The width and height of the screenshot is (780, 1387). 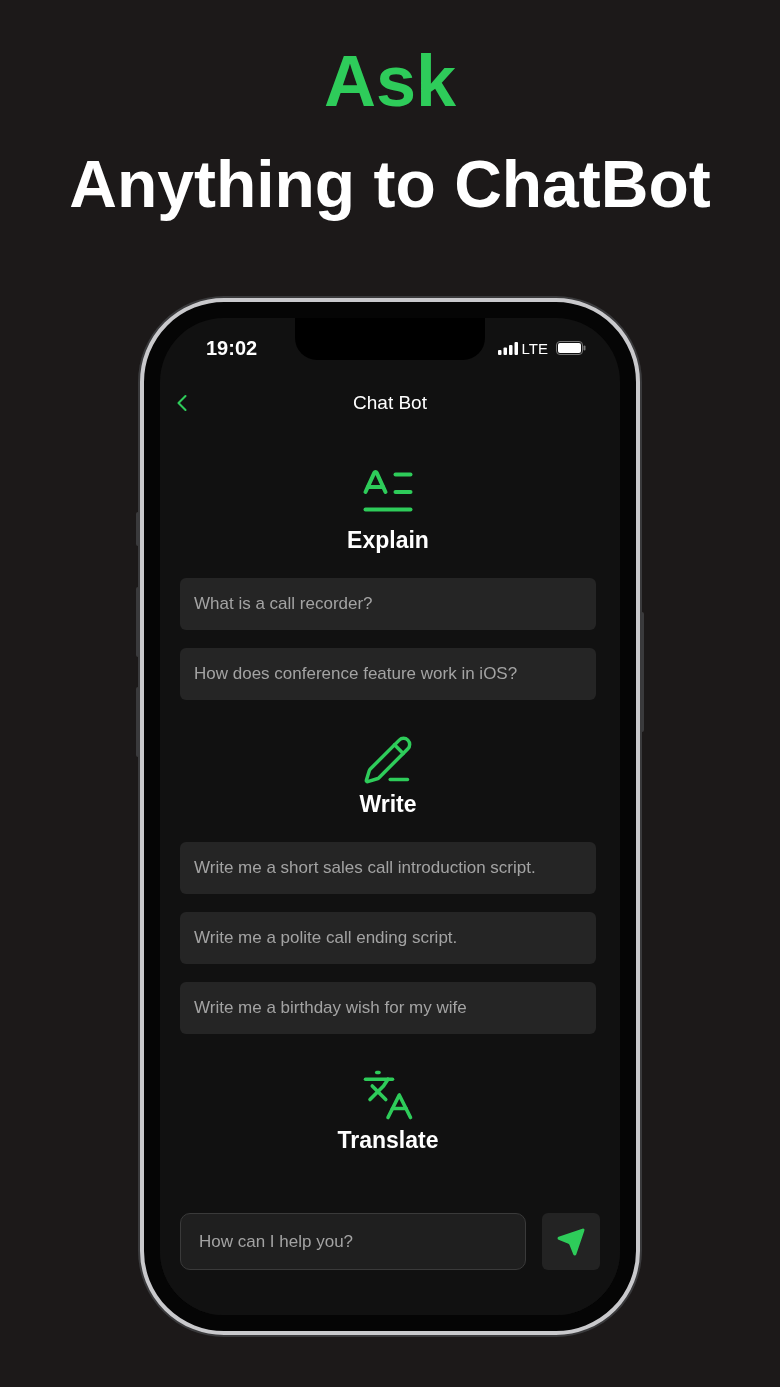 What do you see at coordinates (507, 348) in the screenshot?
I see `signal-icon` at bounding box center [507, 348].